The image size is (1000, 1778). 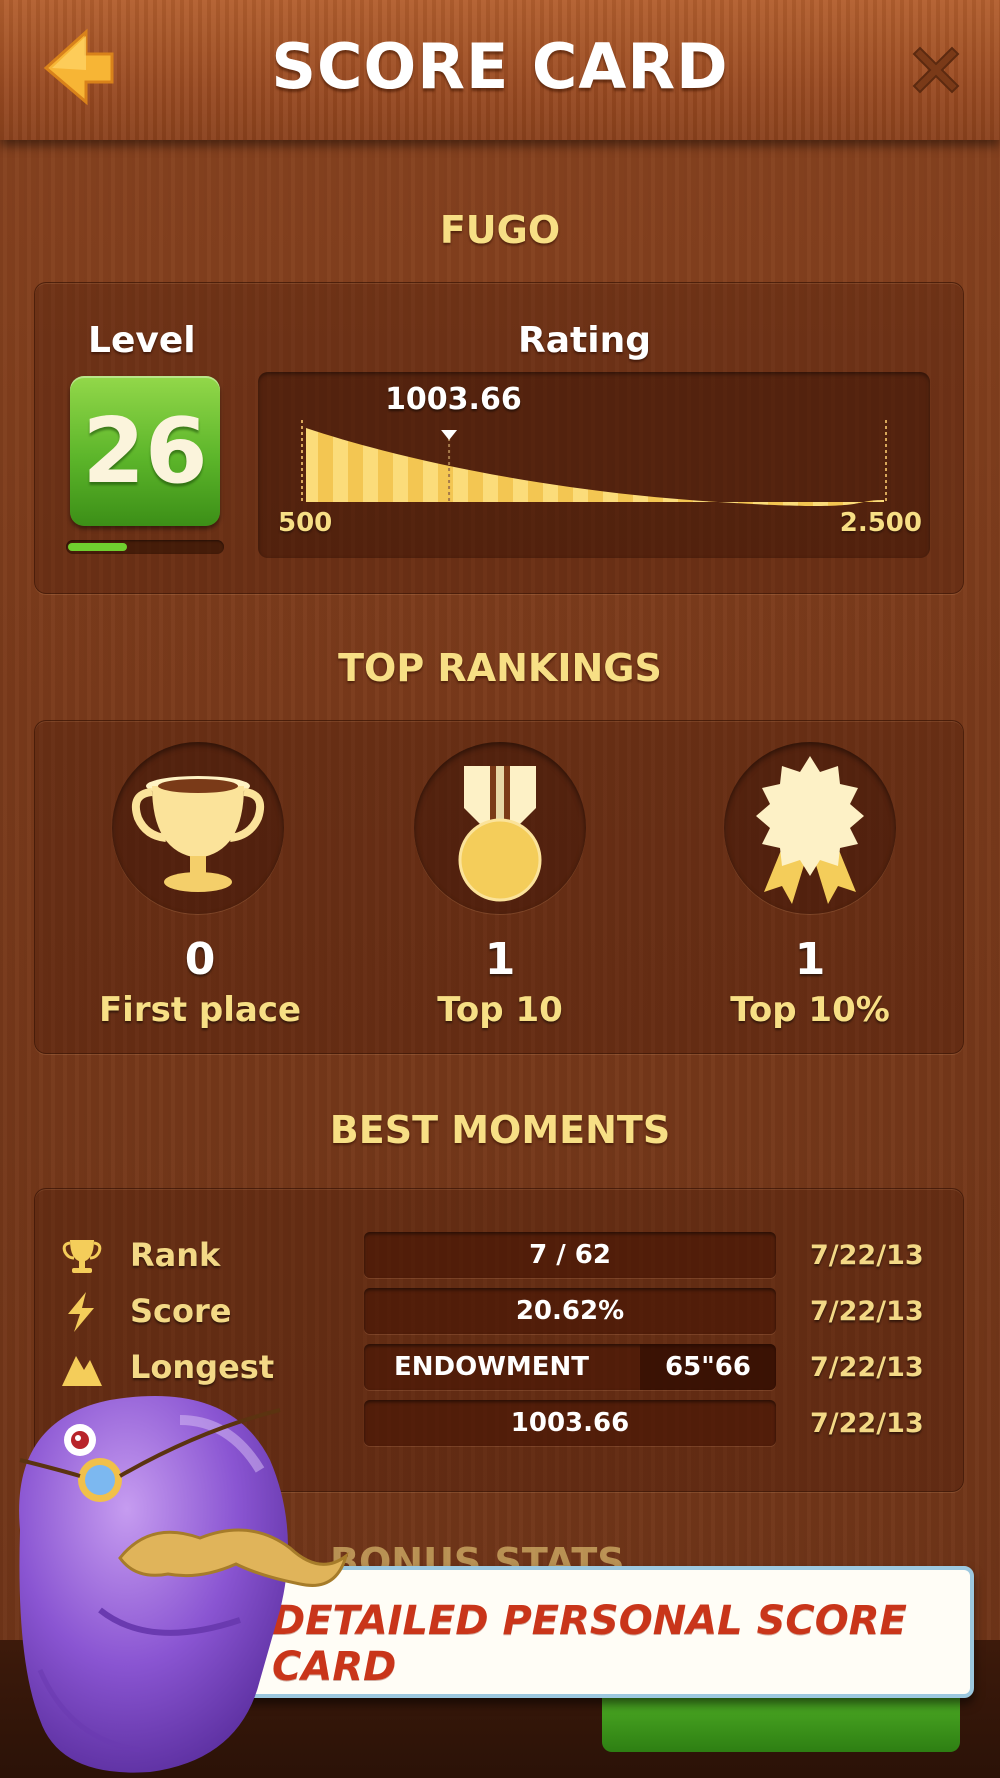 I want to click on top10-label: Top 10, so click(x=500, y=1010).